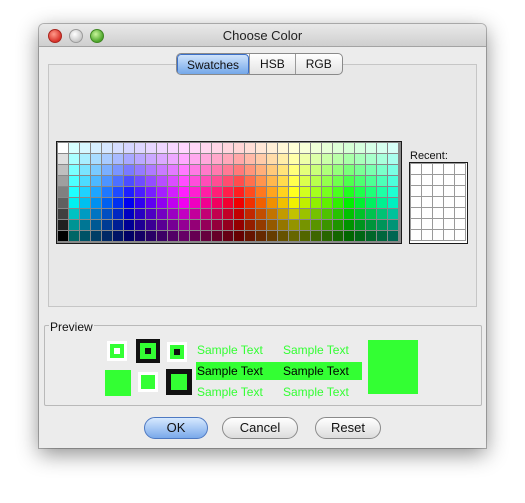 This screenshot has height=503, width=525. Describe the element at coordinates (318, 64) in the screenshot. I see `tab-rgb: RGB` at that location.